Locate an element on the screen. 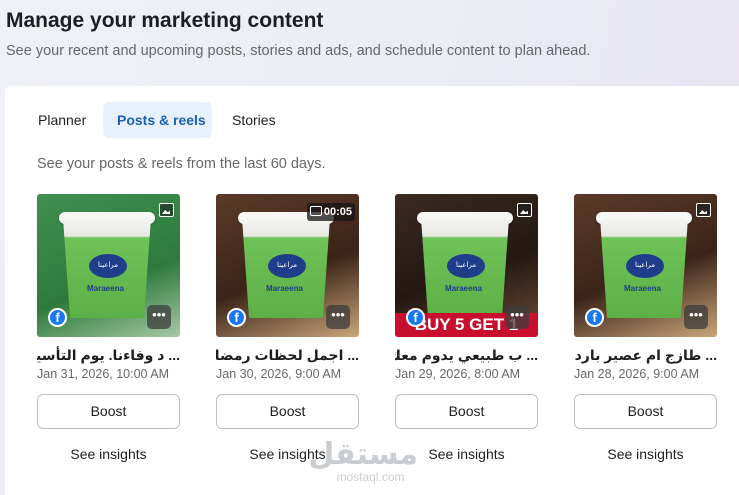 This screenshot has width=739, height=495. watermark: مستقل mostaql.com is located at coordinates (363, 462).